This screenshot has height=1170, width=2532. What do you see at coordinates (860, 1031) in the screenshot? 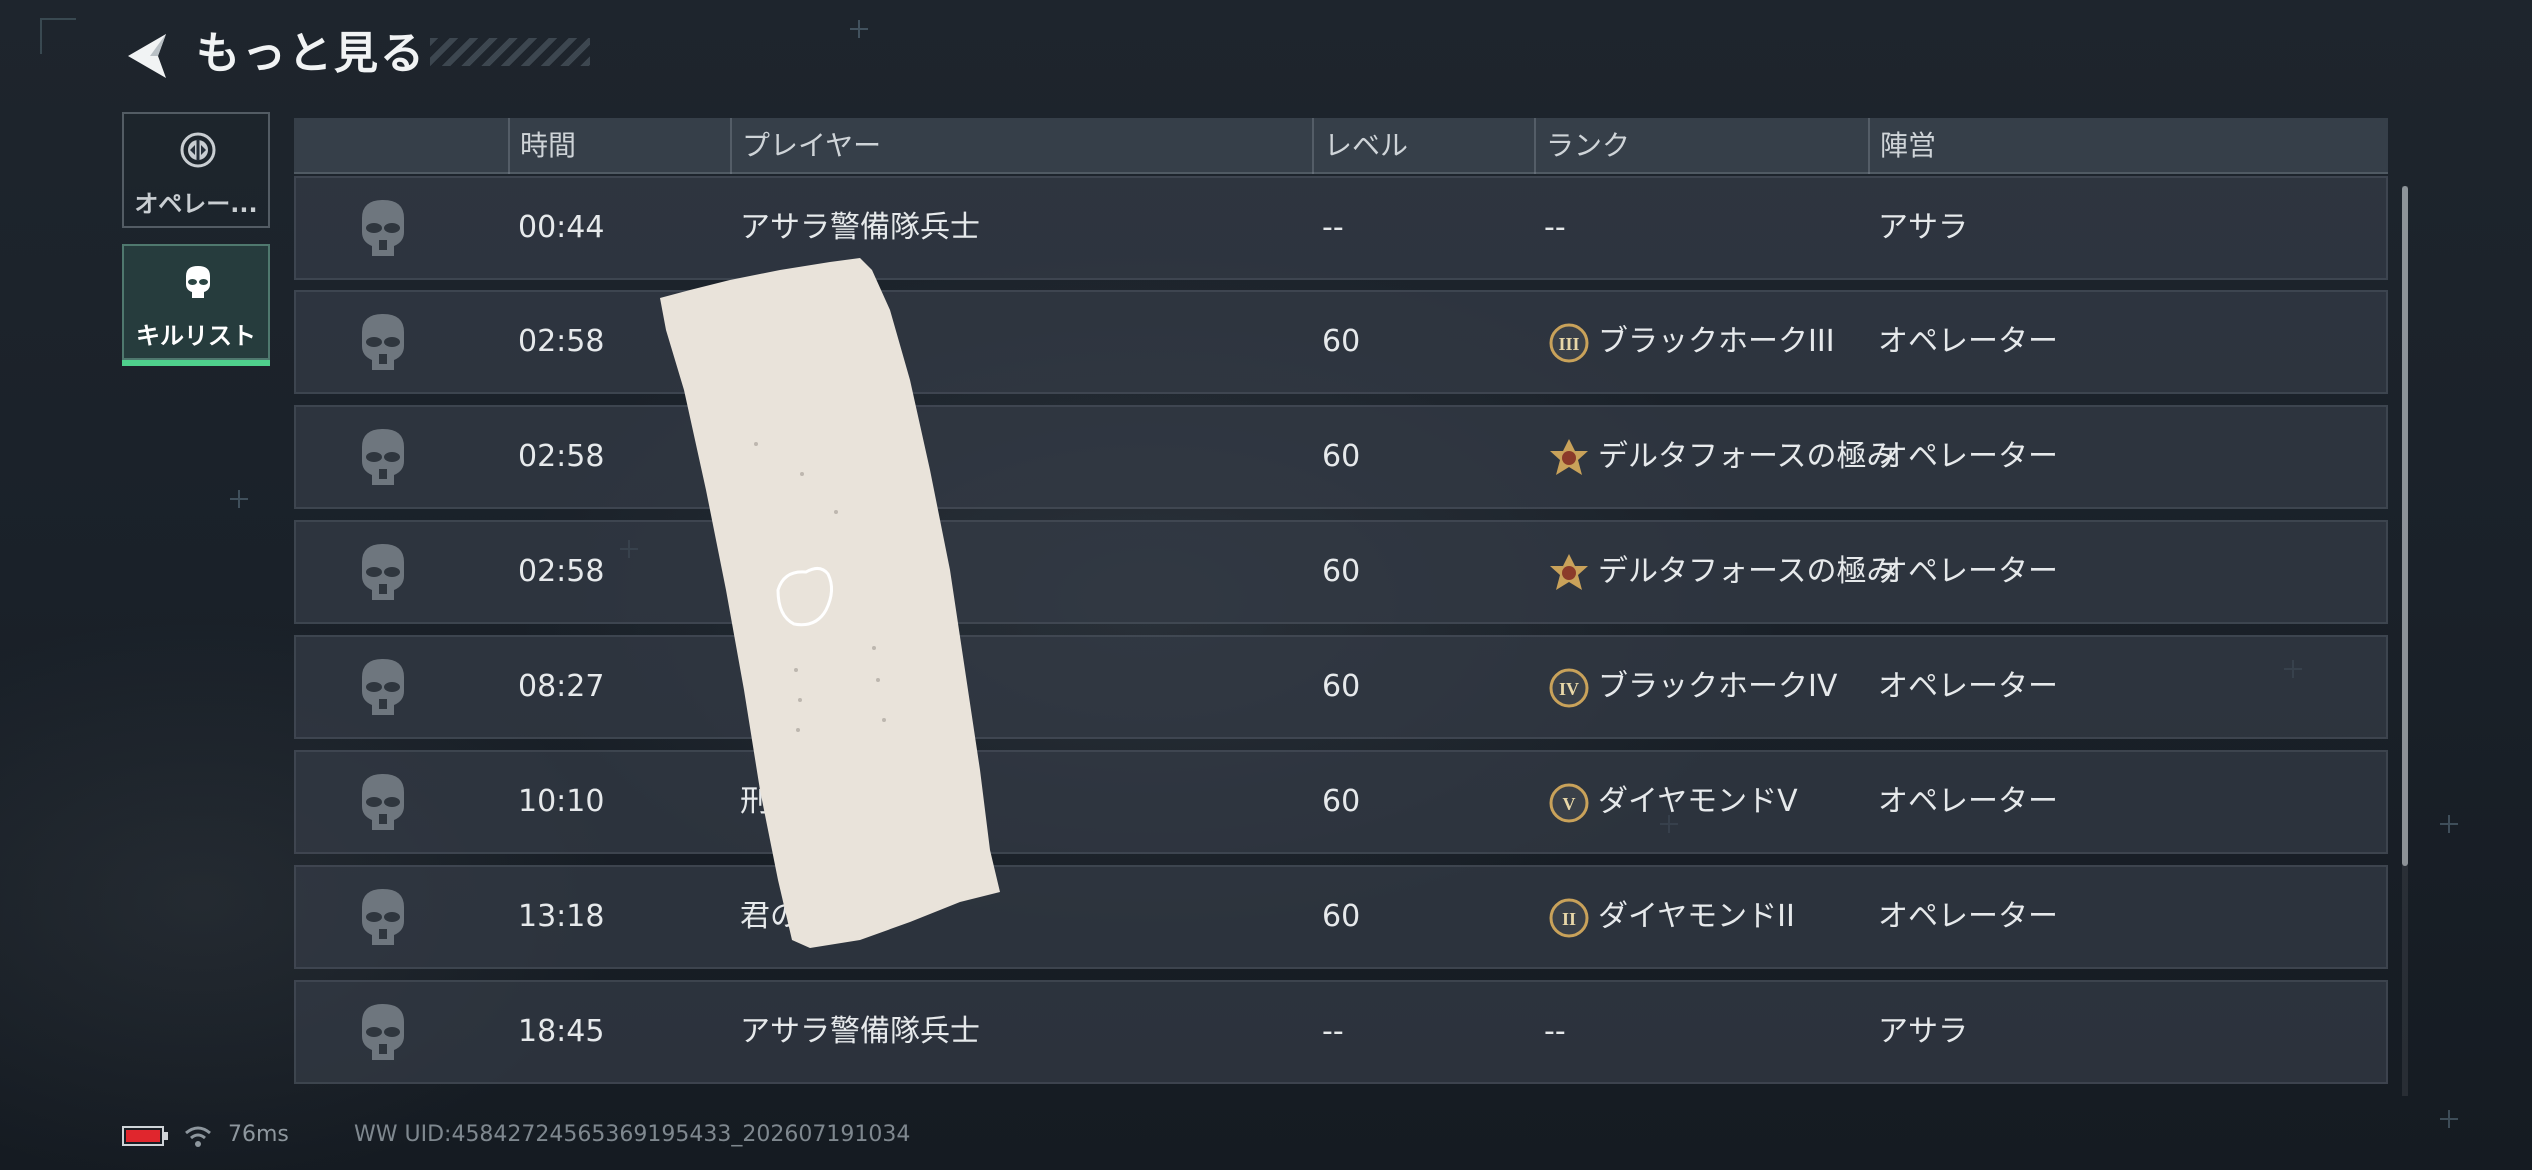
I see `player-name: アサラ警備隊兵士` at bounding box center [860, 1031].